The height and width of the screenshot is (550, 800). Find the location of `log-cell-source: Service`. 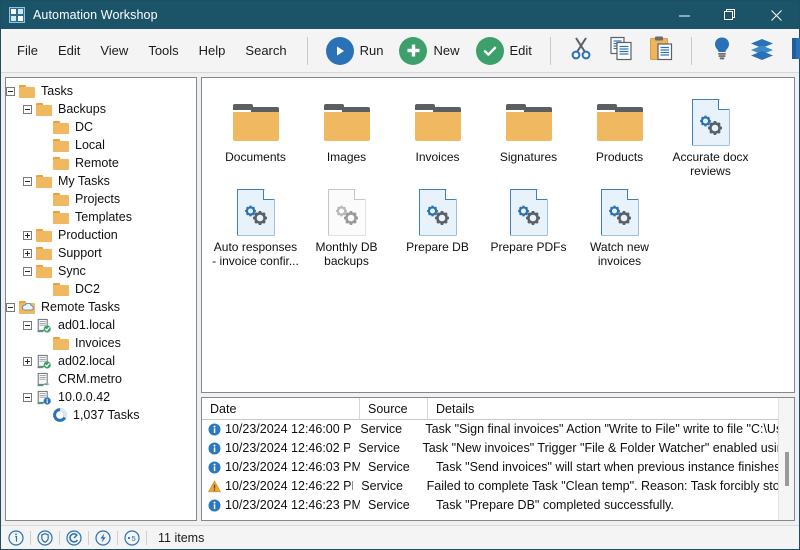

log-cell-source: Service is located at coordinates (382, 486).